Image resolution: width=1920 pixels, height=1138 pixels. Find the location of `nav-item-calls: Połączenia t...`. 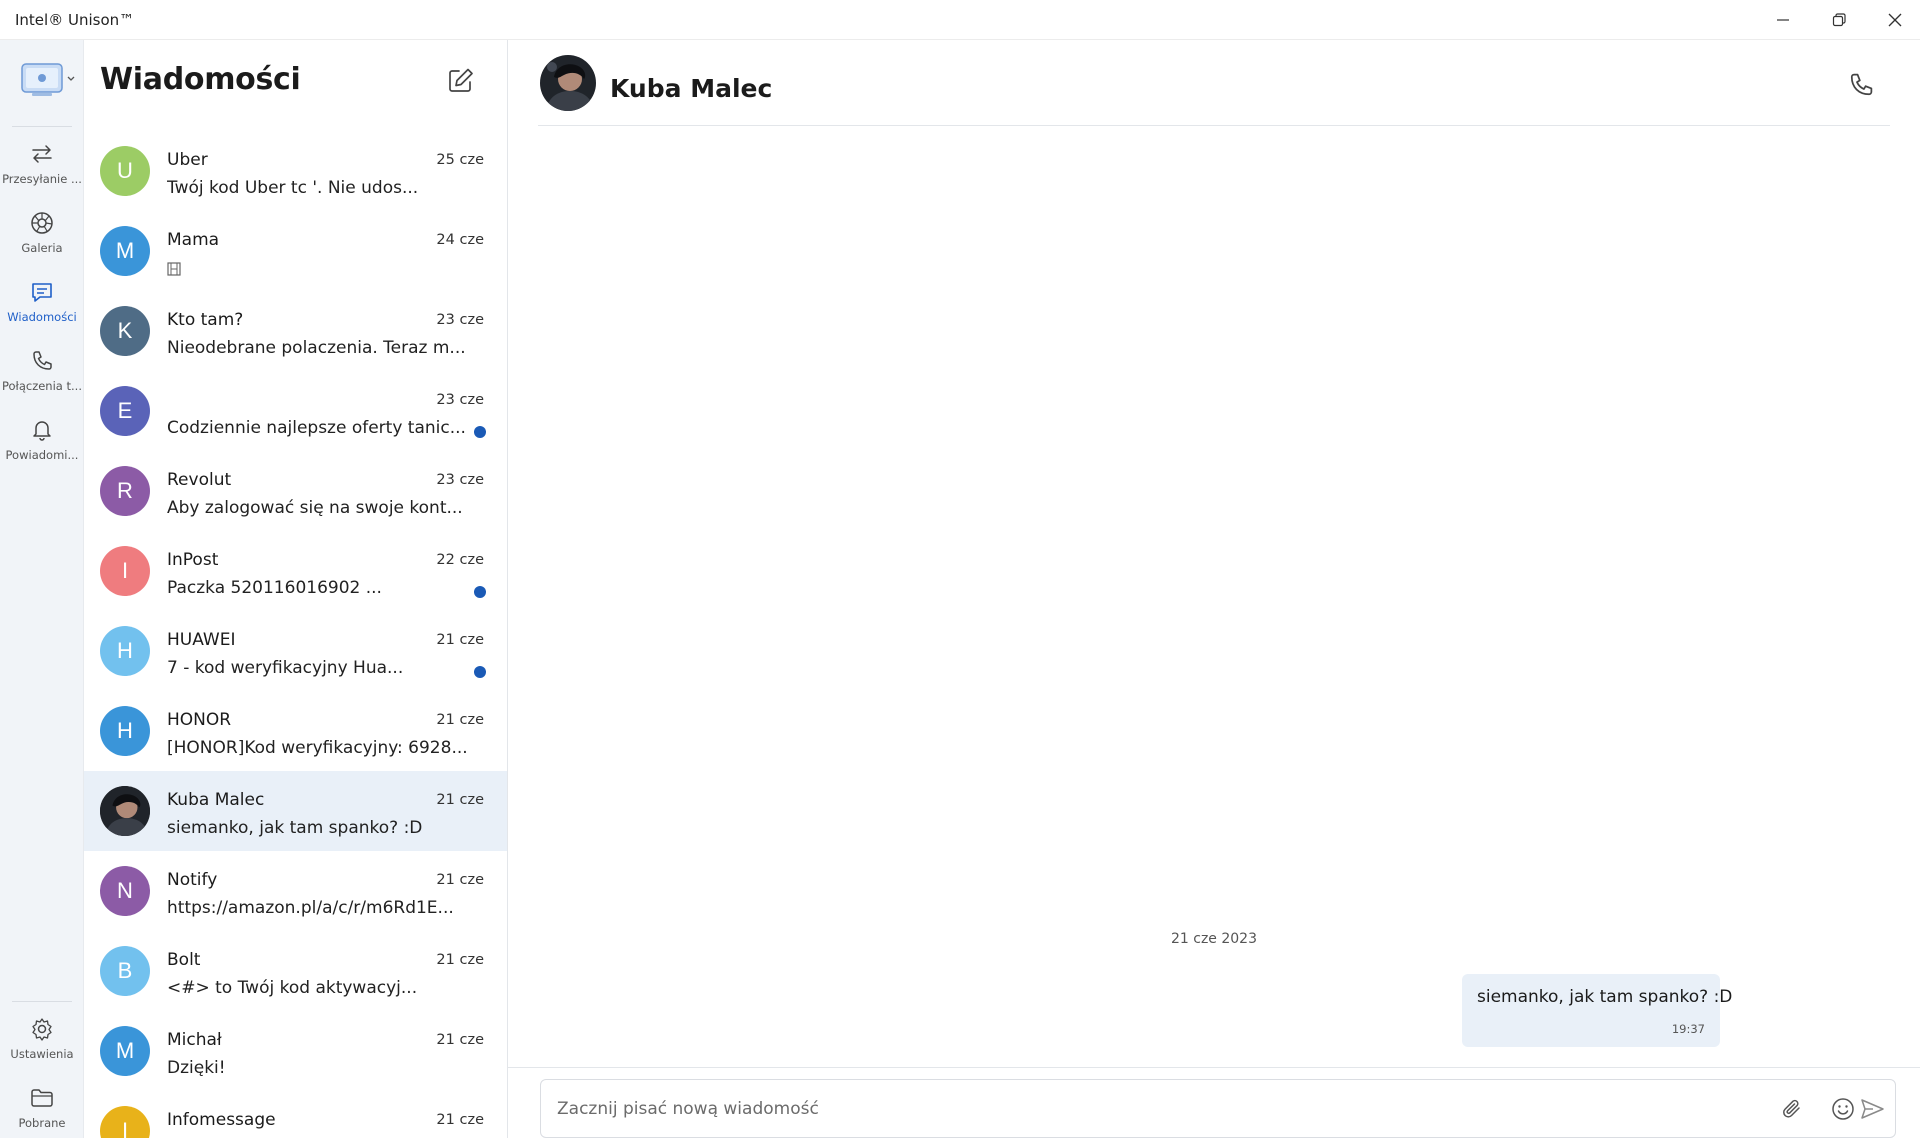

nav-item-calls: Połączenia t... is located at coordinates (42, 373).